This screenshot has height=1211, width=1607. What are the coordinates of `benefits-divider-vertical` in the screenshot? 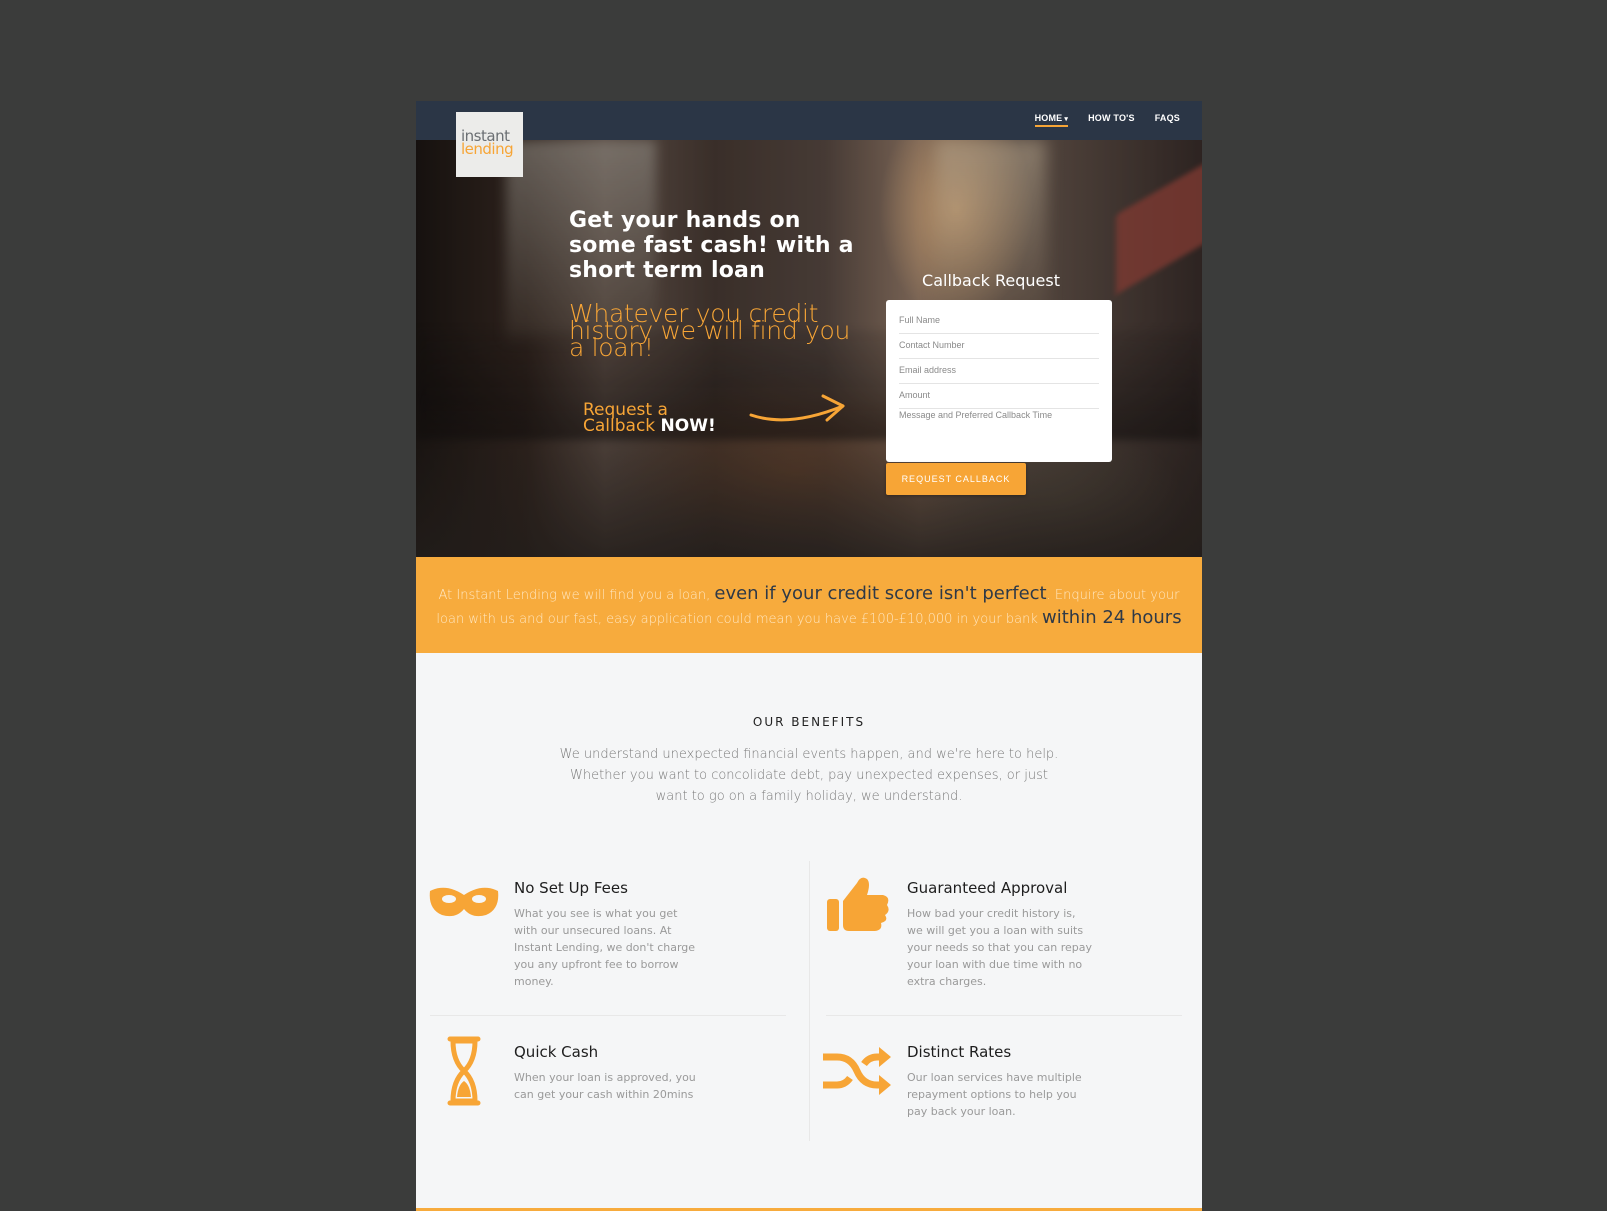 It's located at (809, 1001).